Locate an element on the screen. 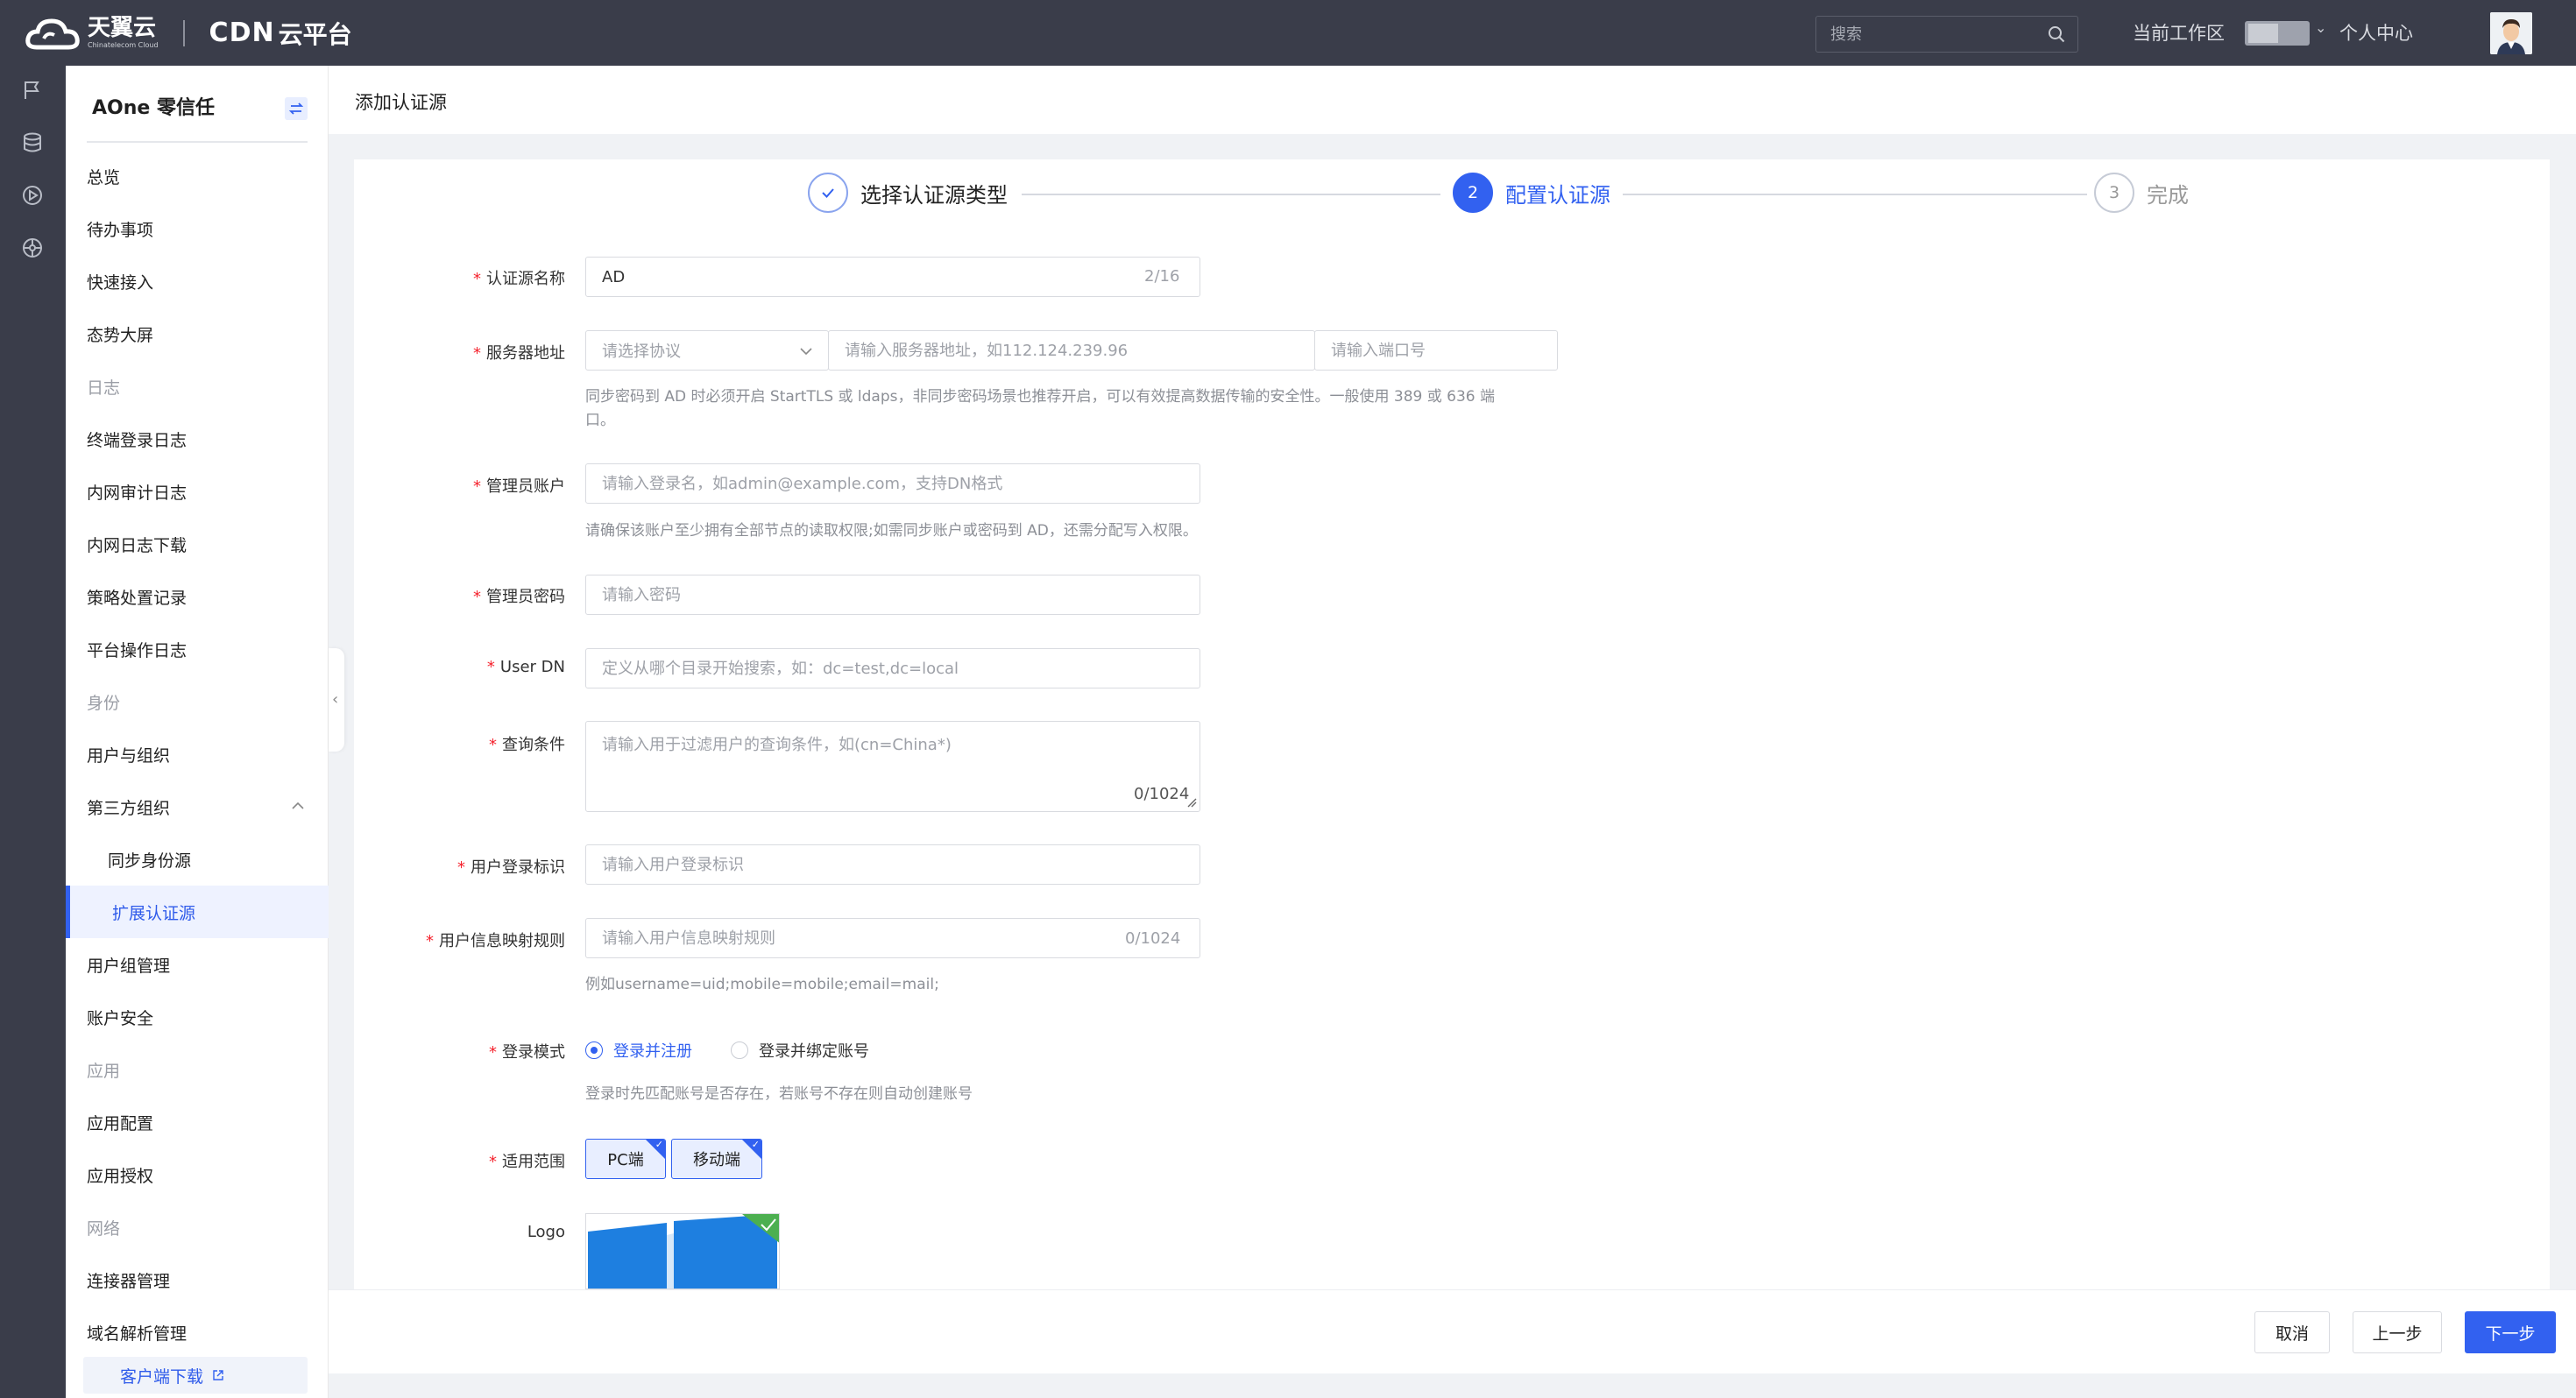  sidebar-item: 连接器管理 is located at coordinates (208, 1279).